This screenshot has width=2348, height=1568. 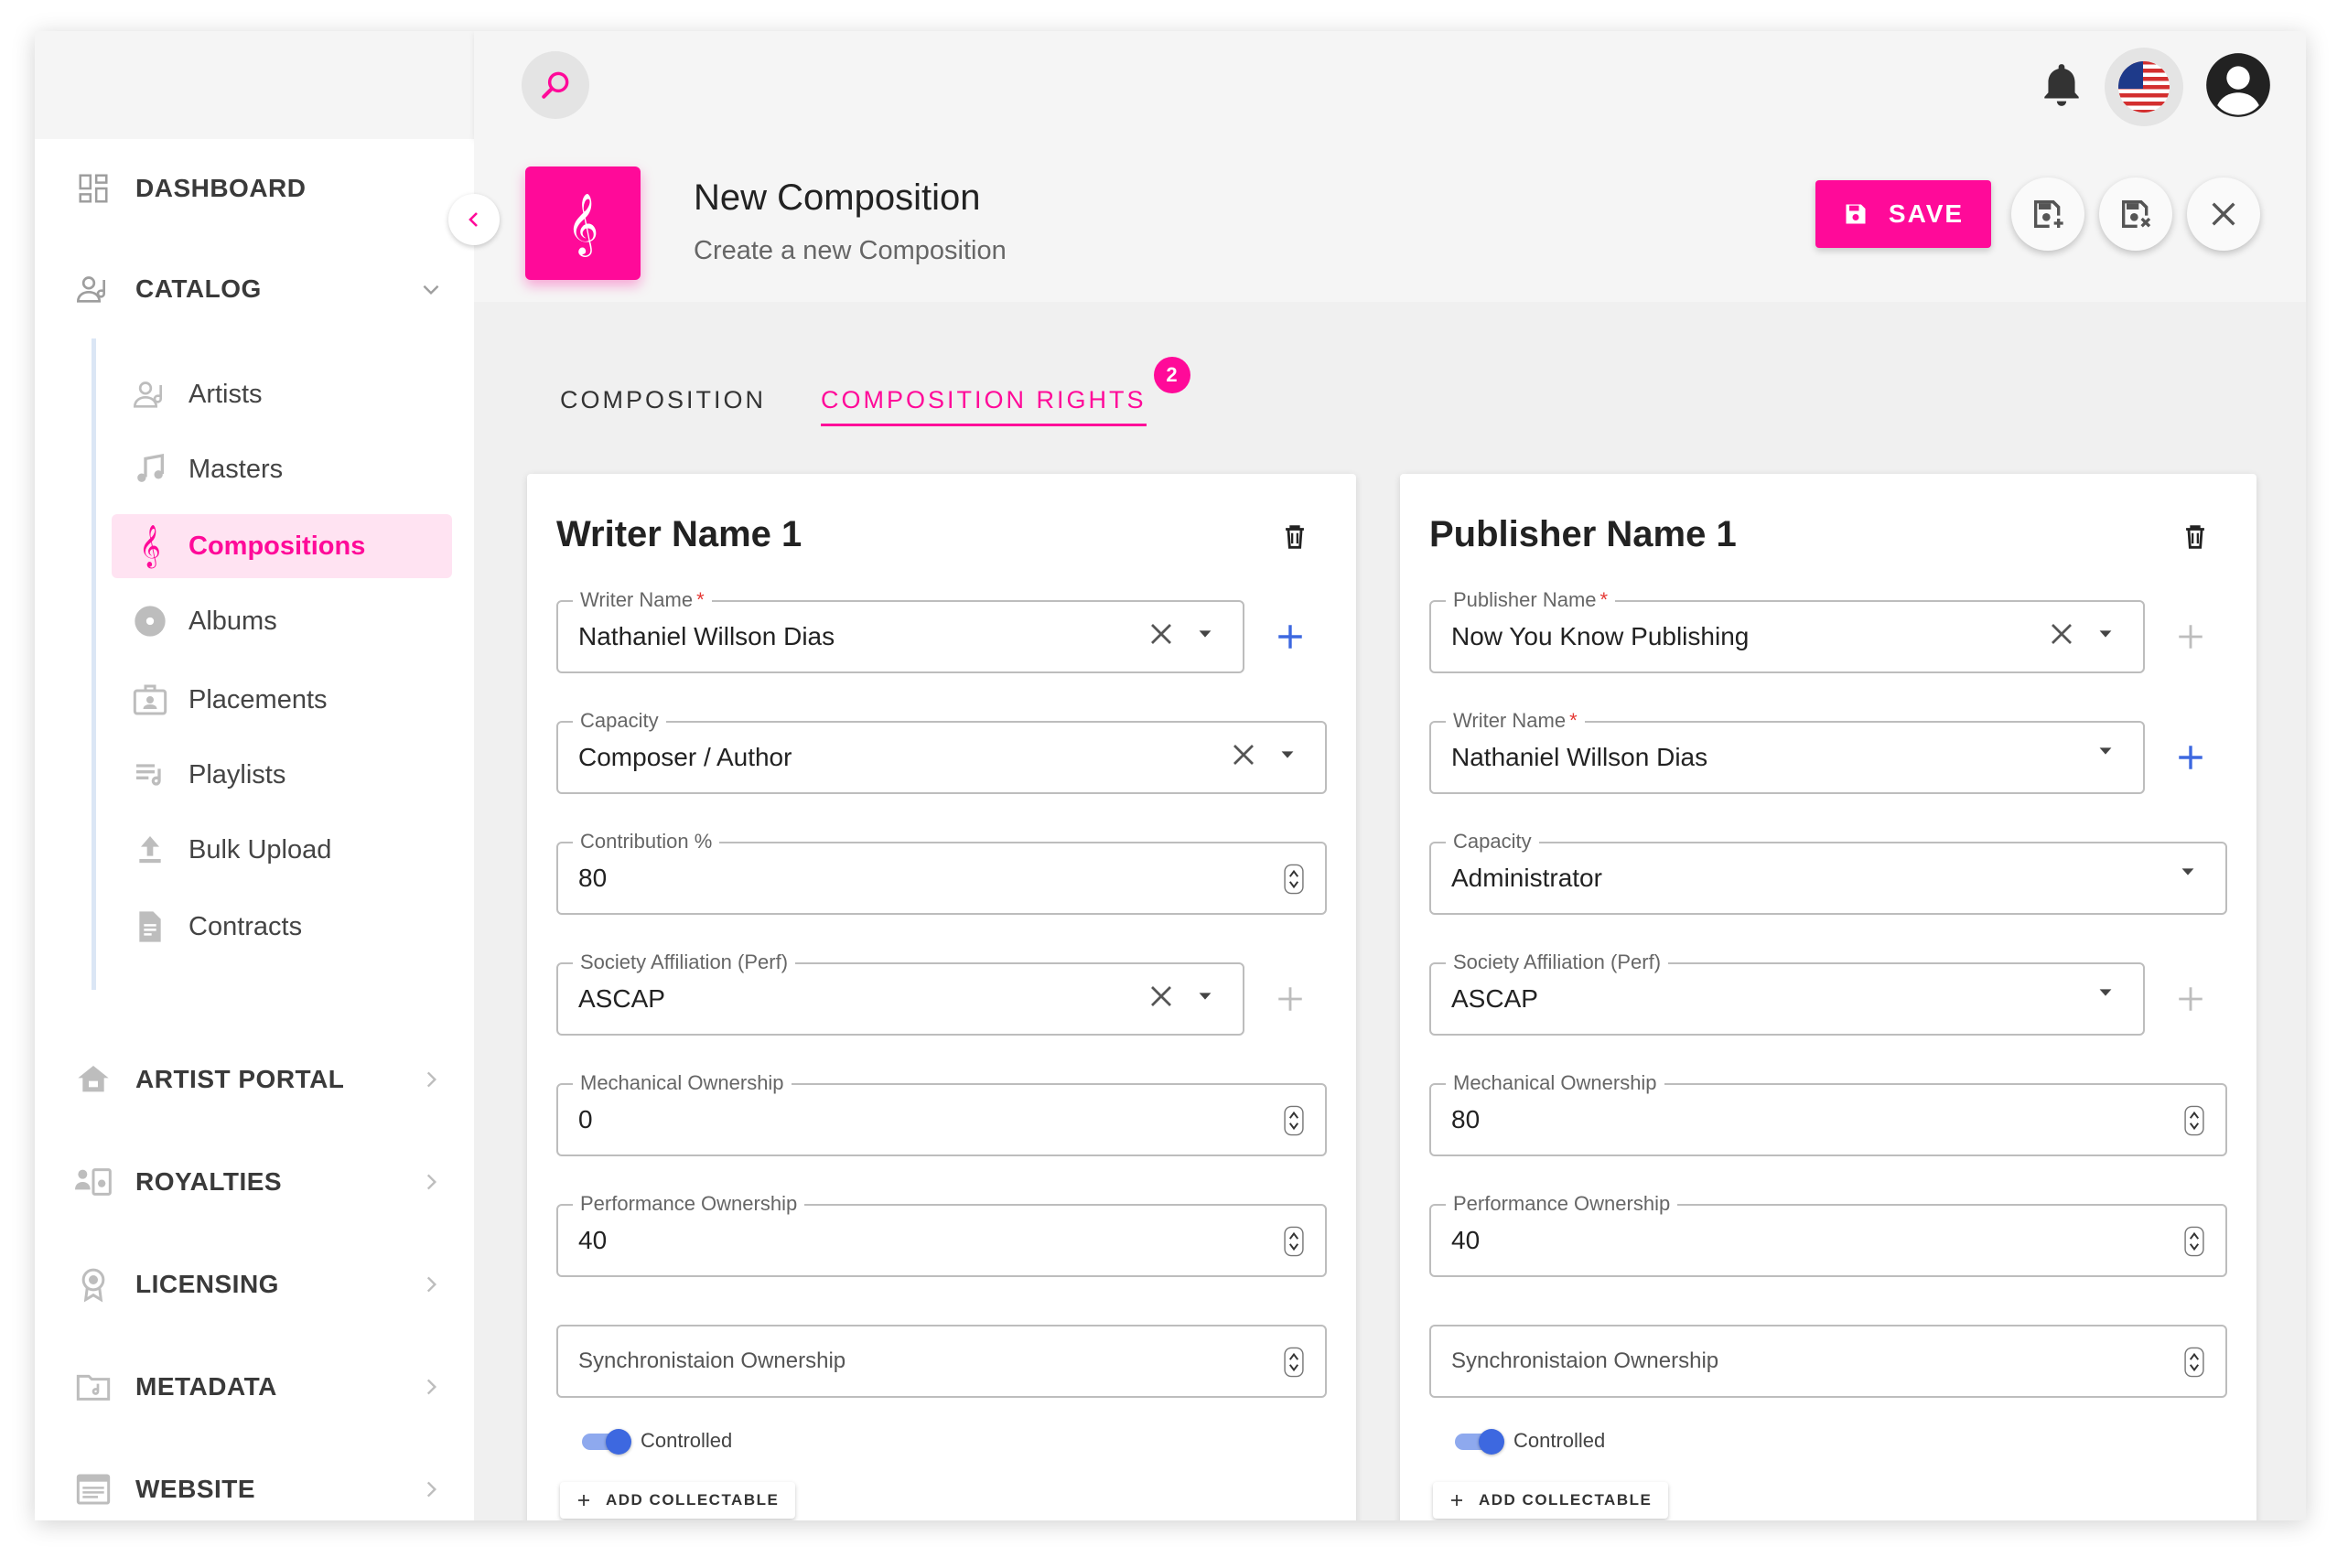 I want to click on save-and-new-button, so click(x=2048, y=214).